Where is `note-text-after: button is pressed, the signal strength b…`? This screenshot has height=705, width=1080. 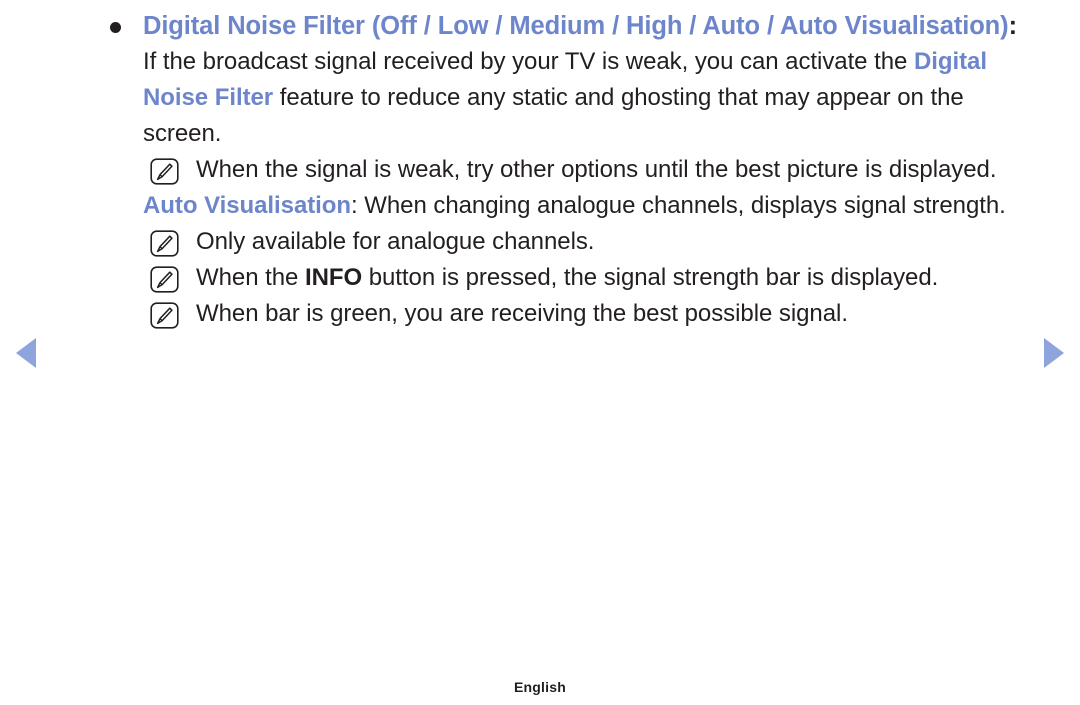 note-text-after: button is pressed, the signal strength b… is located at coordinates (650, 277).